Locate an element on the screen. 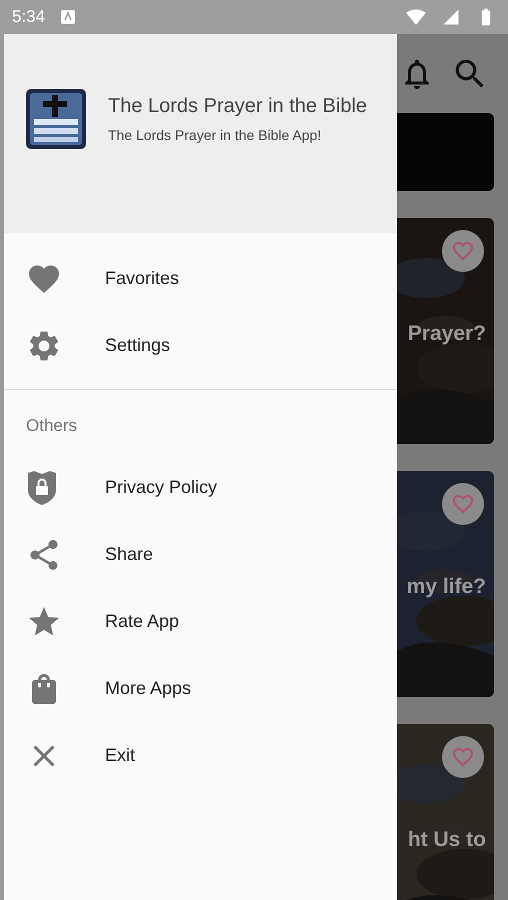  shield-lock-icon is located at coordinates (42, 488).